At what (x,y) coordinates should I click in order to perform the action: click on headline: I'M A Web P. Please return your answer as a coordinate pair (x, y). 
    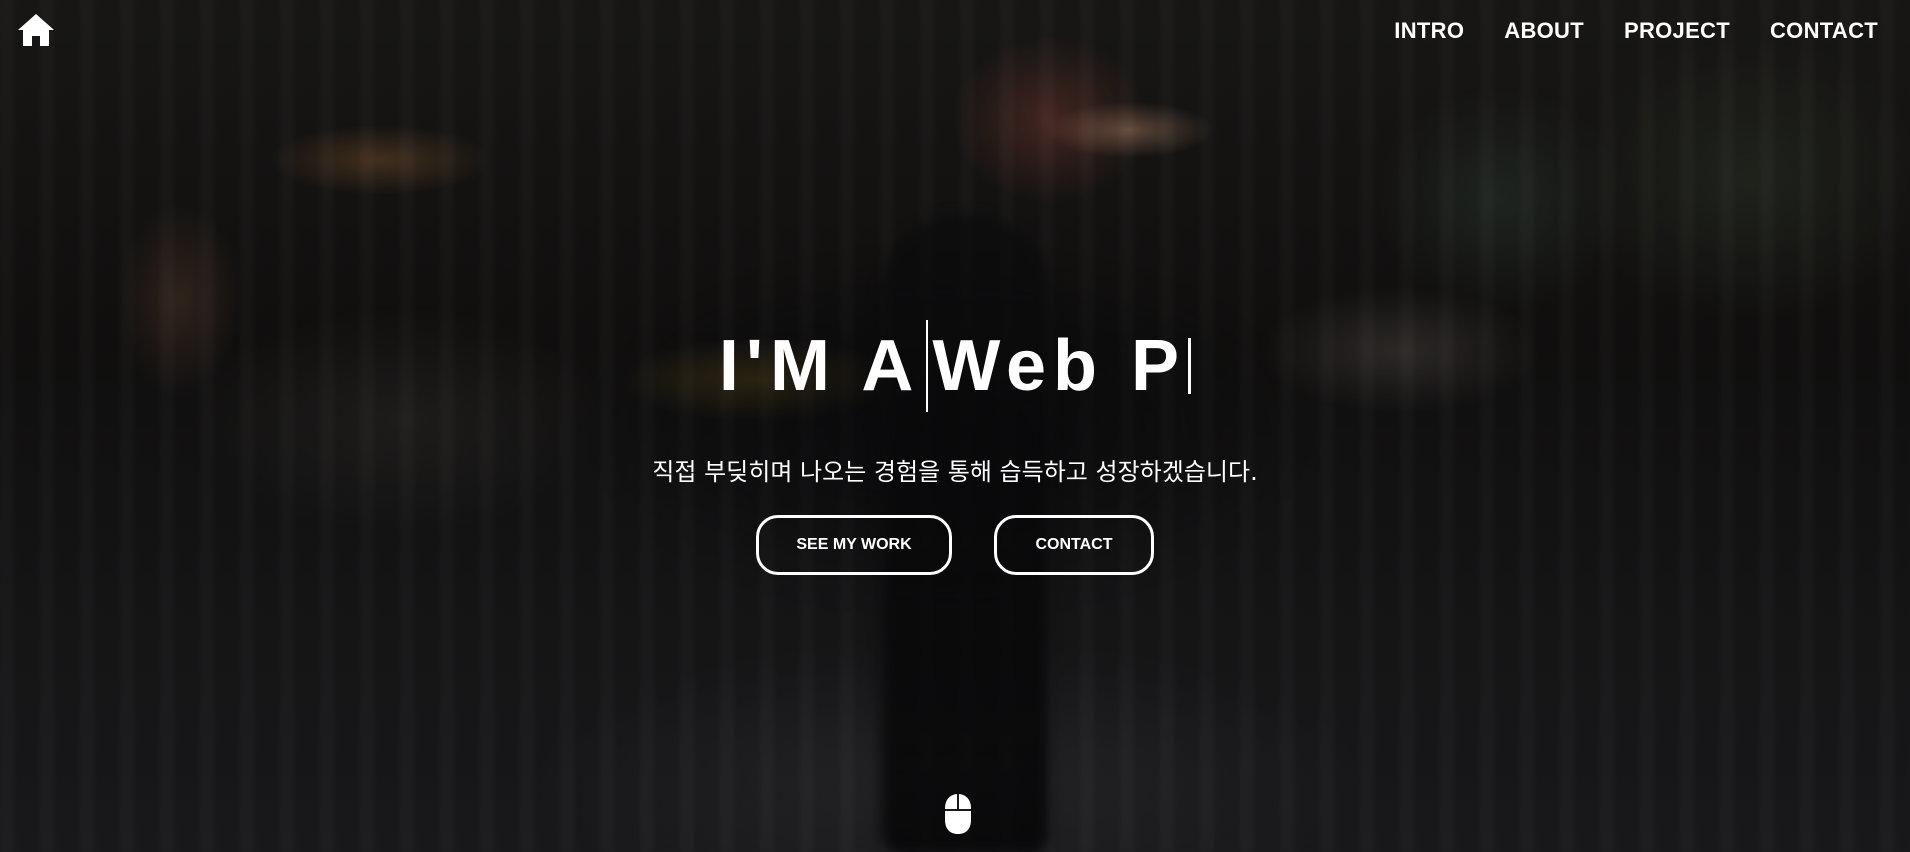
    Looking at the image, I should click on (955, 366).